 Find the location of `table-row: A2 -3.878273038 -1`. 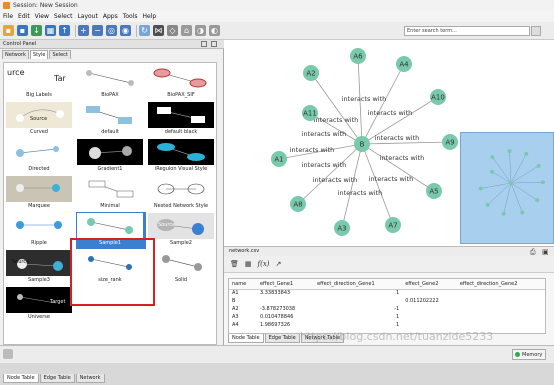

table-row: A2 -3.878273038 -1 is located at coordinates (387, 309).